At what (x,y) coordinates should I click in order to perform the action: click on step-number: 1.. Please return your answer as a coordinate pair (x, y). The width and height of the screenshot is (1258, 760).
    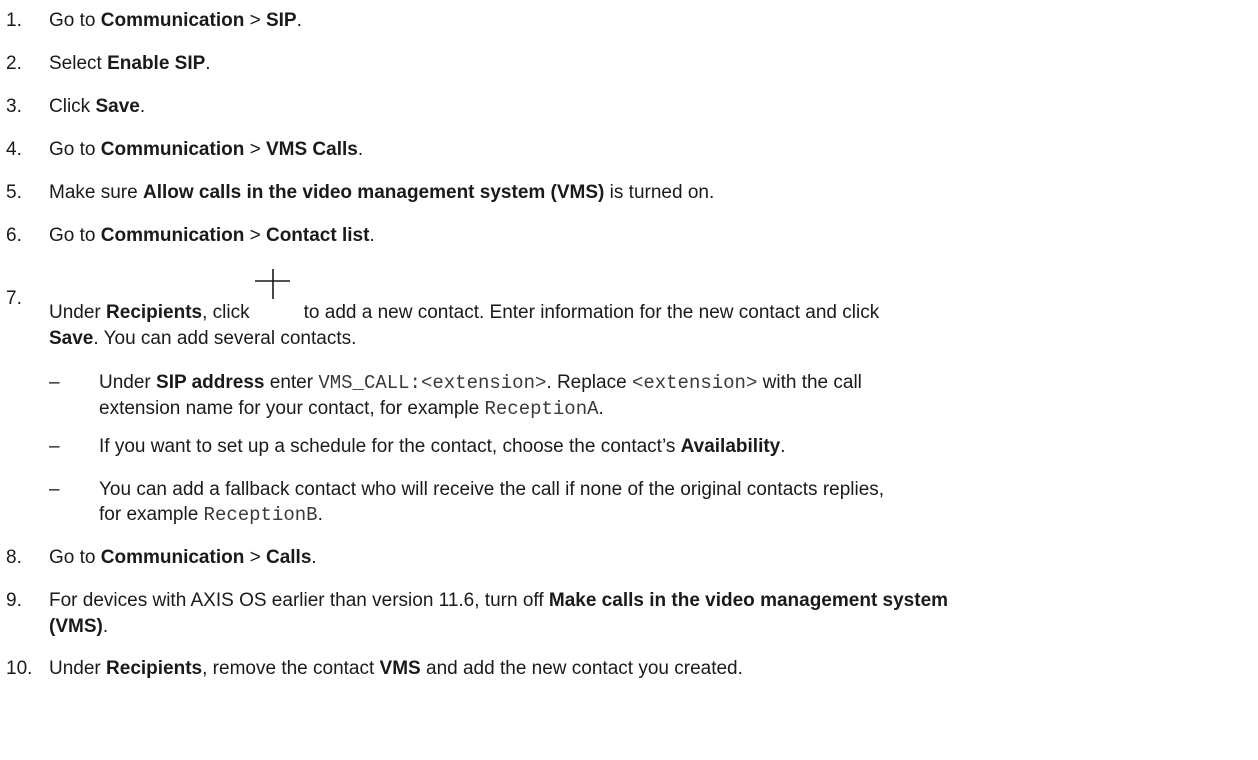
    Looking at the image, I should click on (14, 20).